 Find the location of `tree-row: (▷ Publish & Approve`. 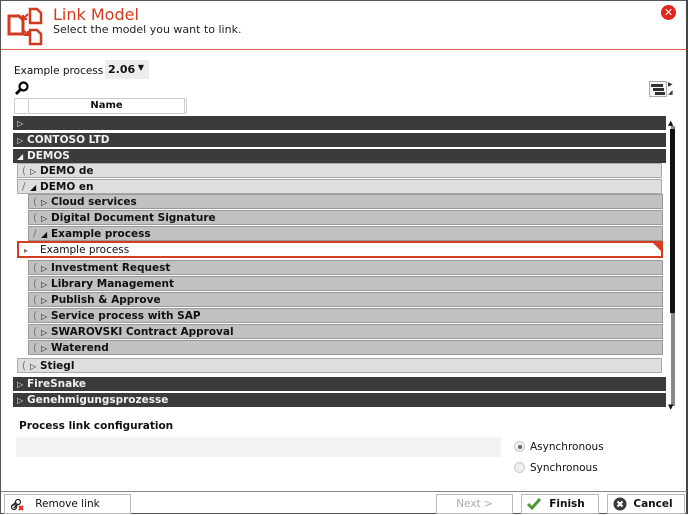

tree-row: (▷ Publish & Approve is located at coordinates (345, 299).